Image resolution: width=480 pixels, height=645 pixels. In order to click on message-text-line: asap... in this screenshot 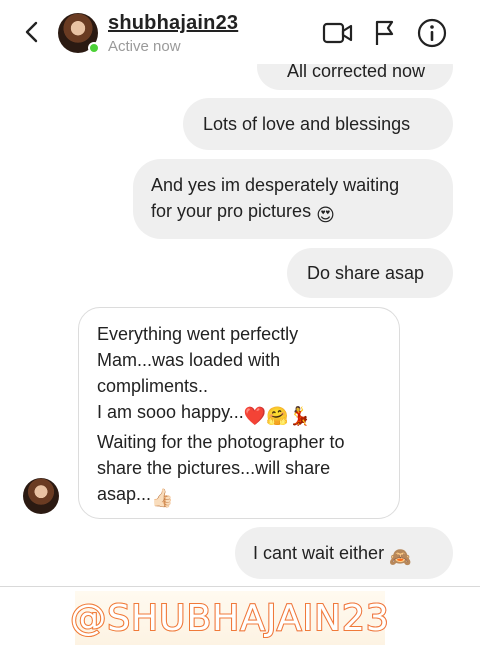, I will do `click(124, 494)`.